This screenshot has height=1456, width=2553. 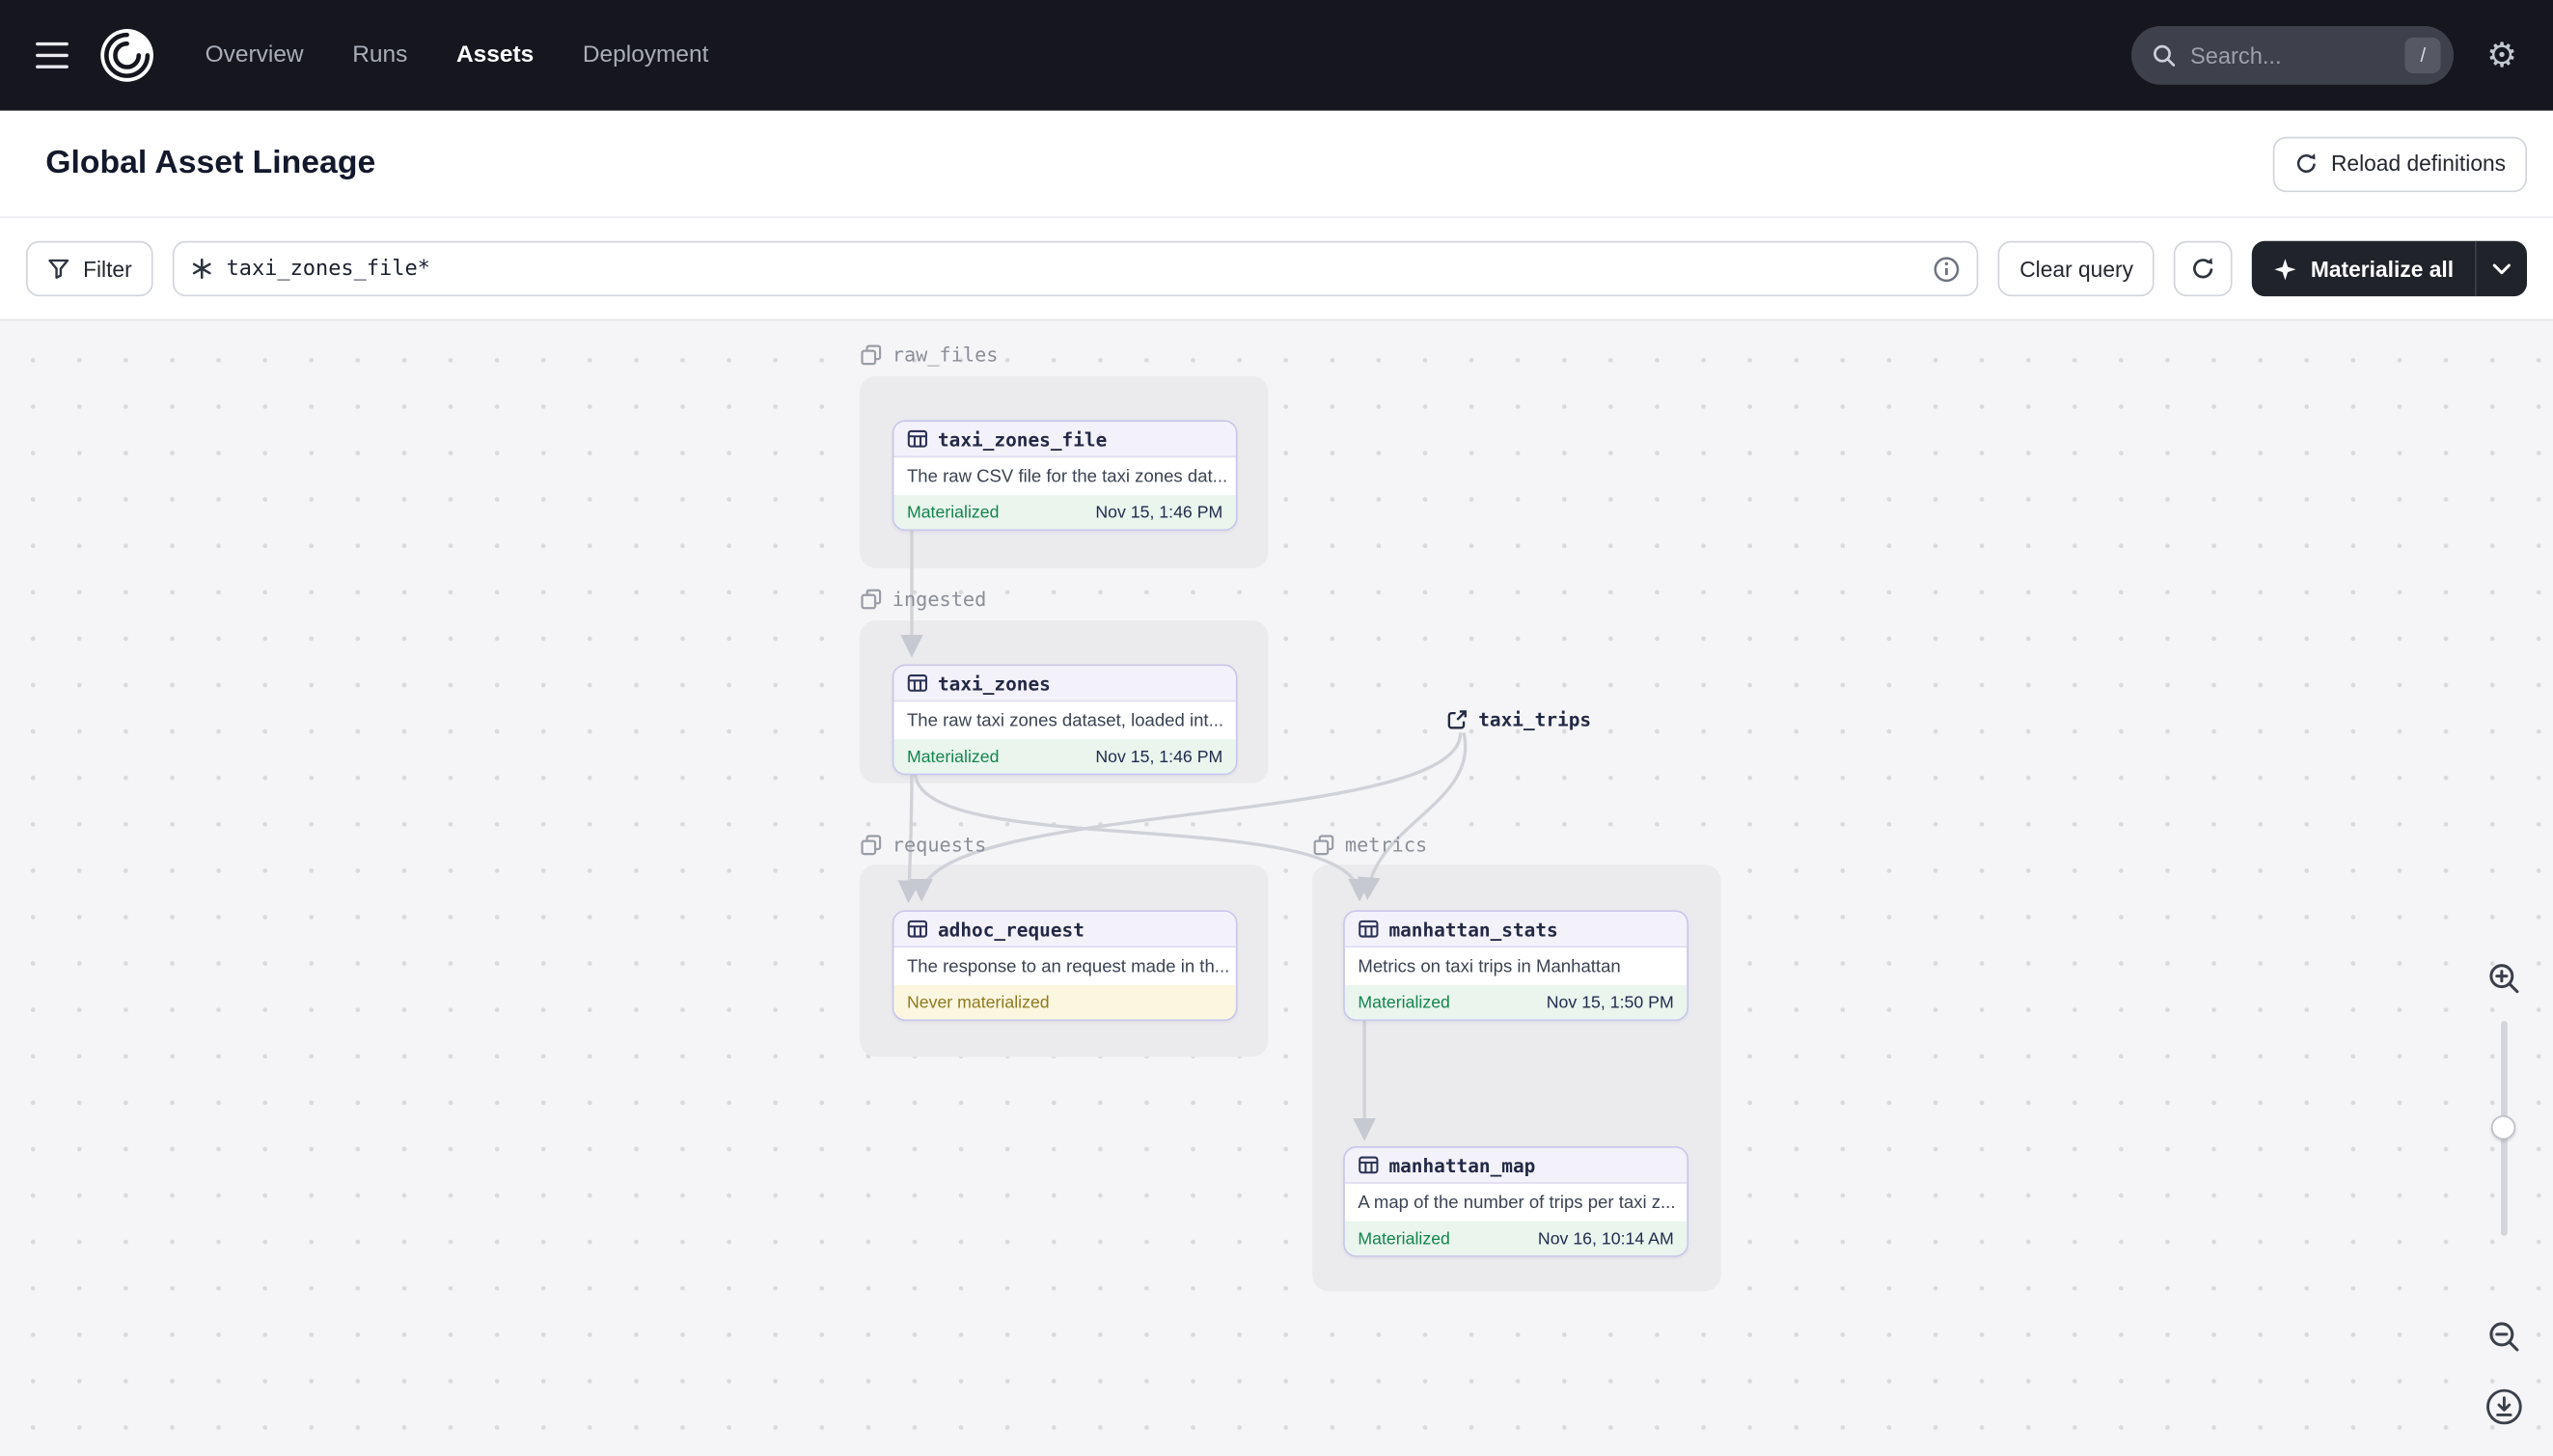 What do you see at coordinates (58, 269) in the screenshot?
I see `filter-icon` at bounding box center [58, 269].